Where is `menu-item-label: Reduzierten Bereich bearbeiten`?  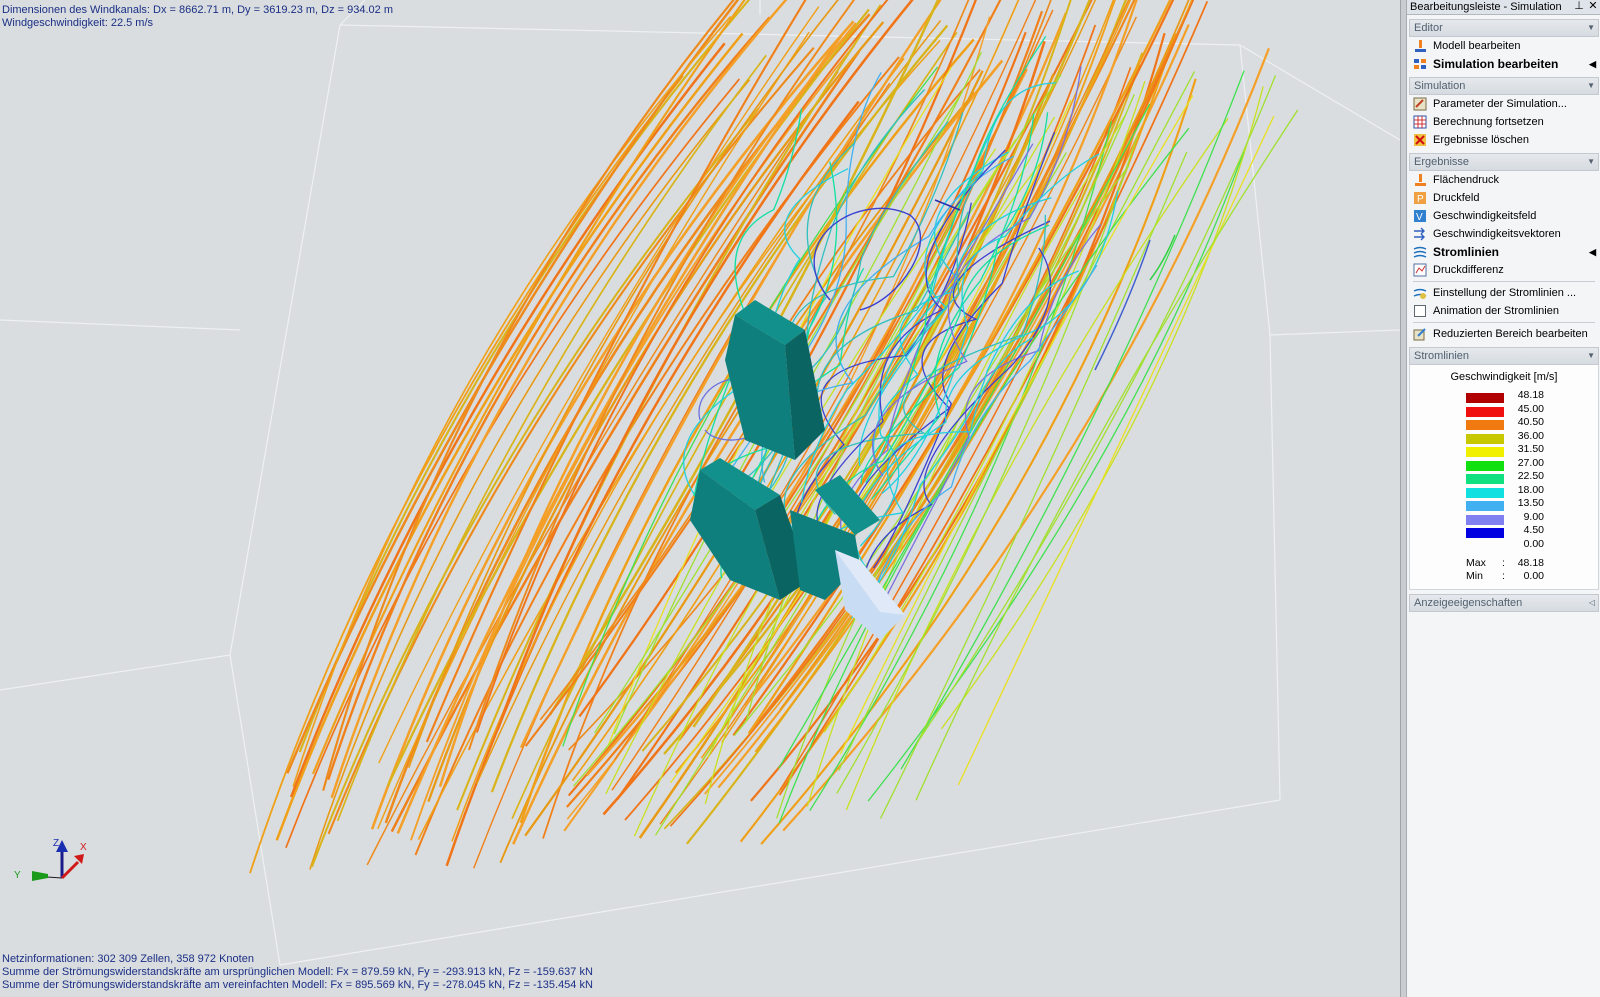 menu-item-label: Reduzierten Bereich bearbeiten is located at coordinates (1510, 334).